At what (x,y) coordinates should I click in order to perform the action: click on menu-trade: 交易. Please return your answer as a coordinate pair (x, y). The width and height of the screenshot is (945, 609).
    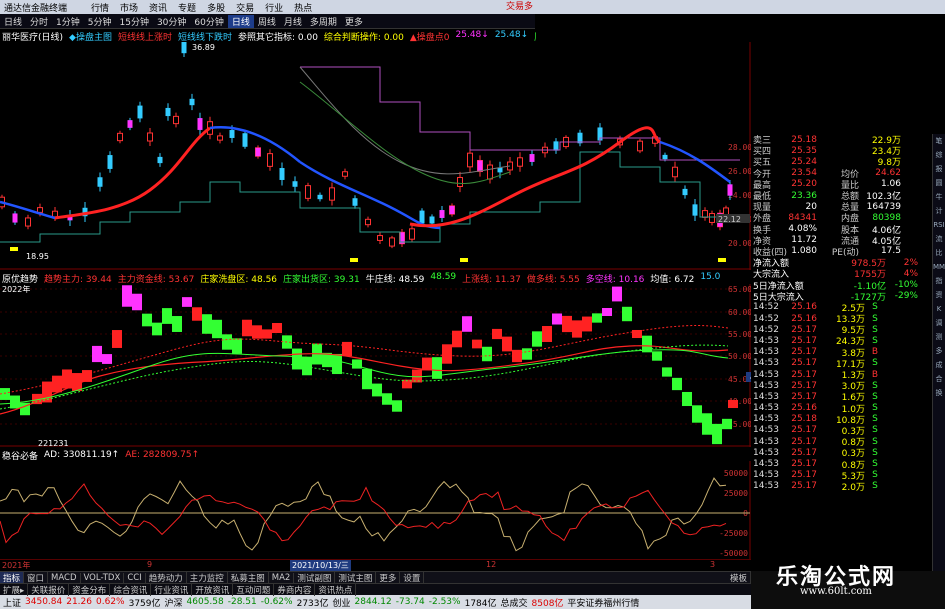
    Looking at the image, I should click on (245, 7).